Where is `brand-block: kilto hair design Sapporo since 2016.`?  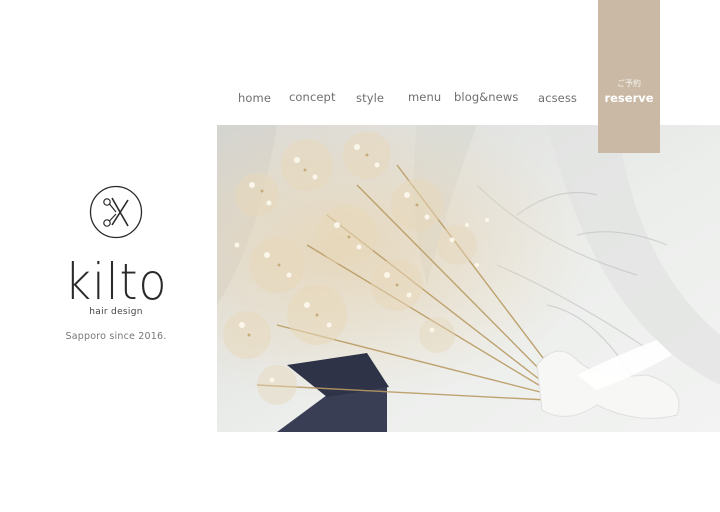 brand-block: kilto hair design Sapporo since 2016. is located at coordinates (116, 263).